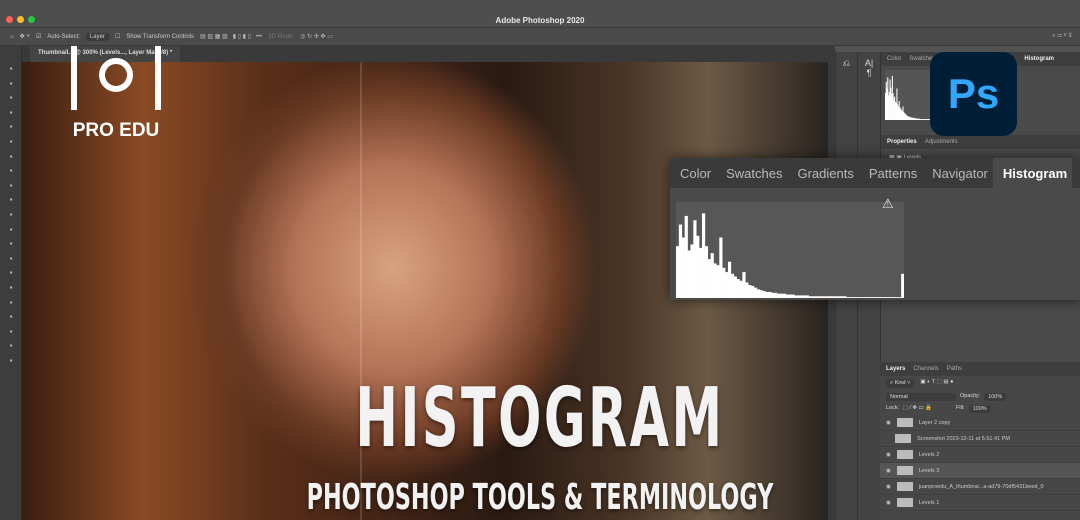 Image resolution: width=1080 pixels, height=520 pixels. Describe the element at coordinates (995, 397) in the screenshot. I see `opacity-input: 100%` at that location.